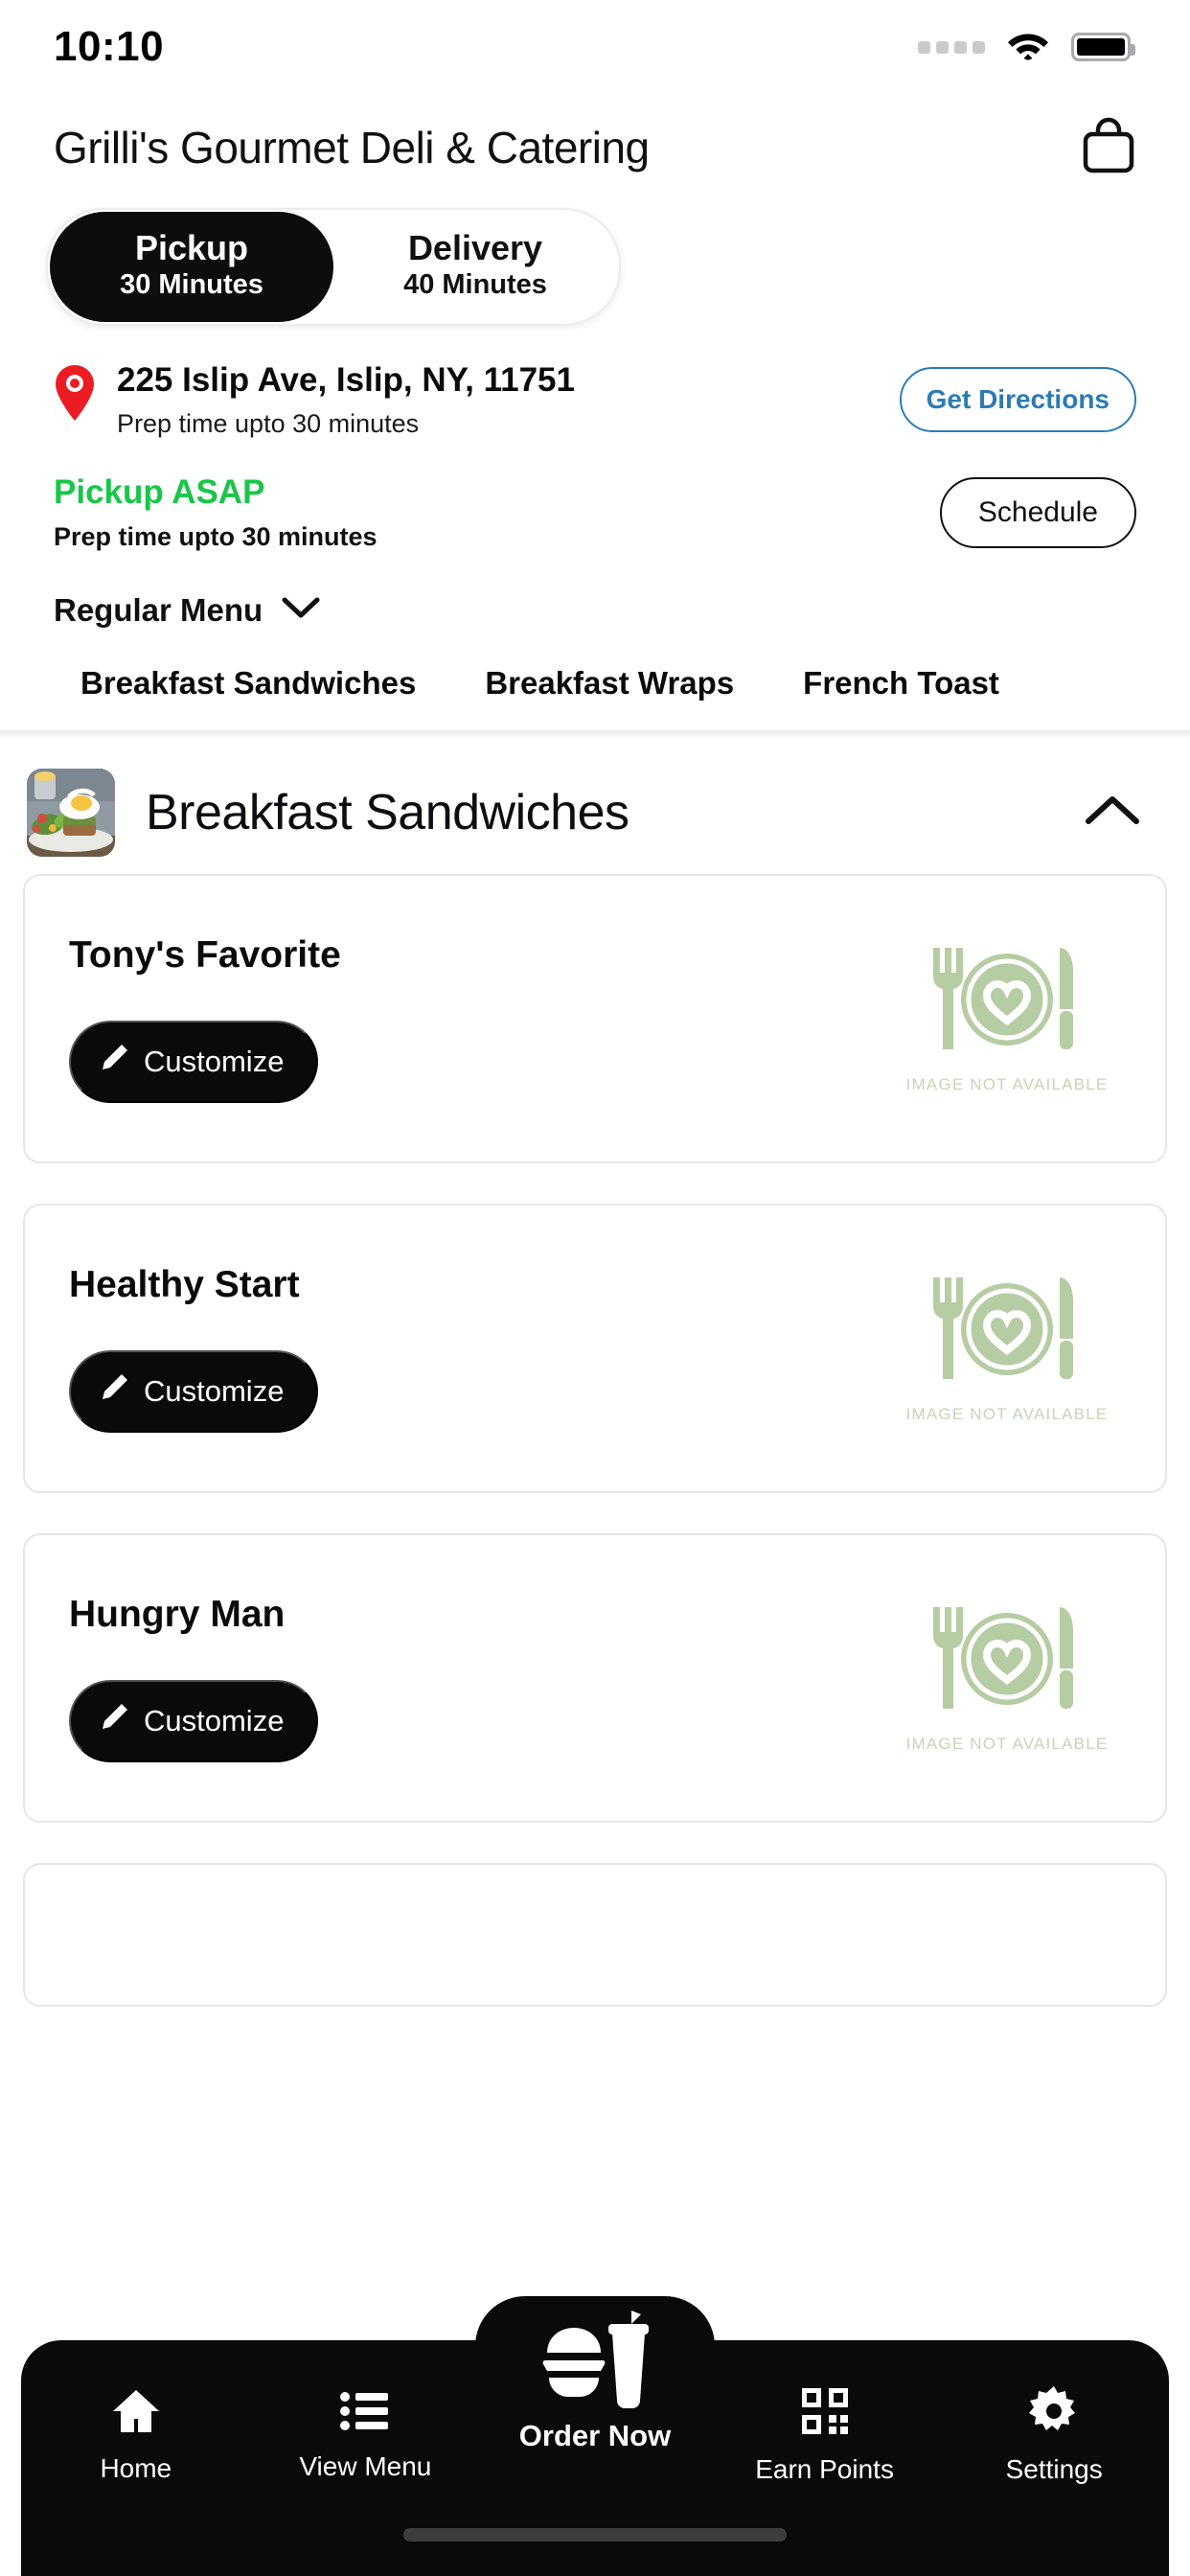 The width and height of the screenshot is (1190, 2576). I want to click on table-row: Hungry Man Customize IMAGE NOT AVAILABLE, so click(595, 1677).